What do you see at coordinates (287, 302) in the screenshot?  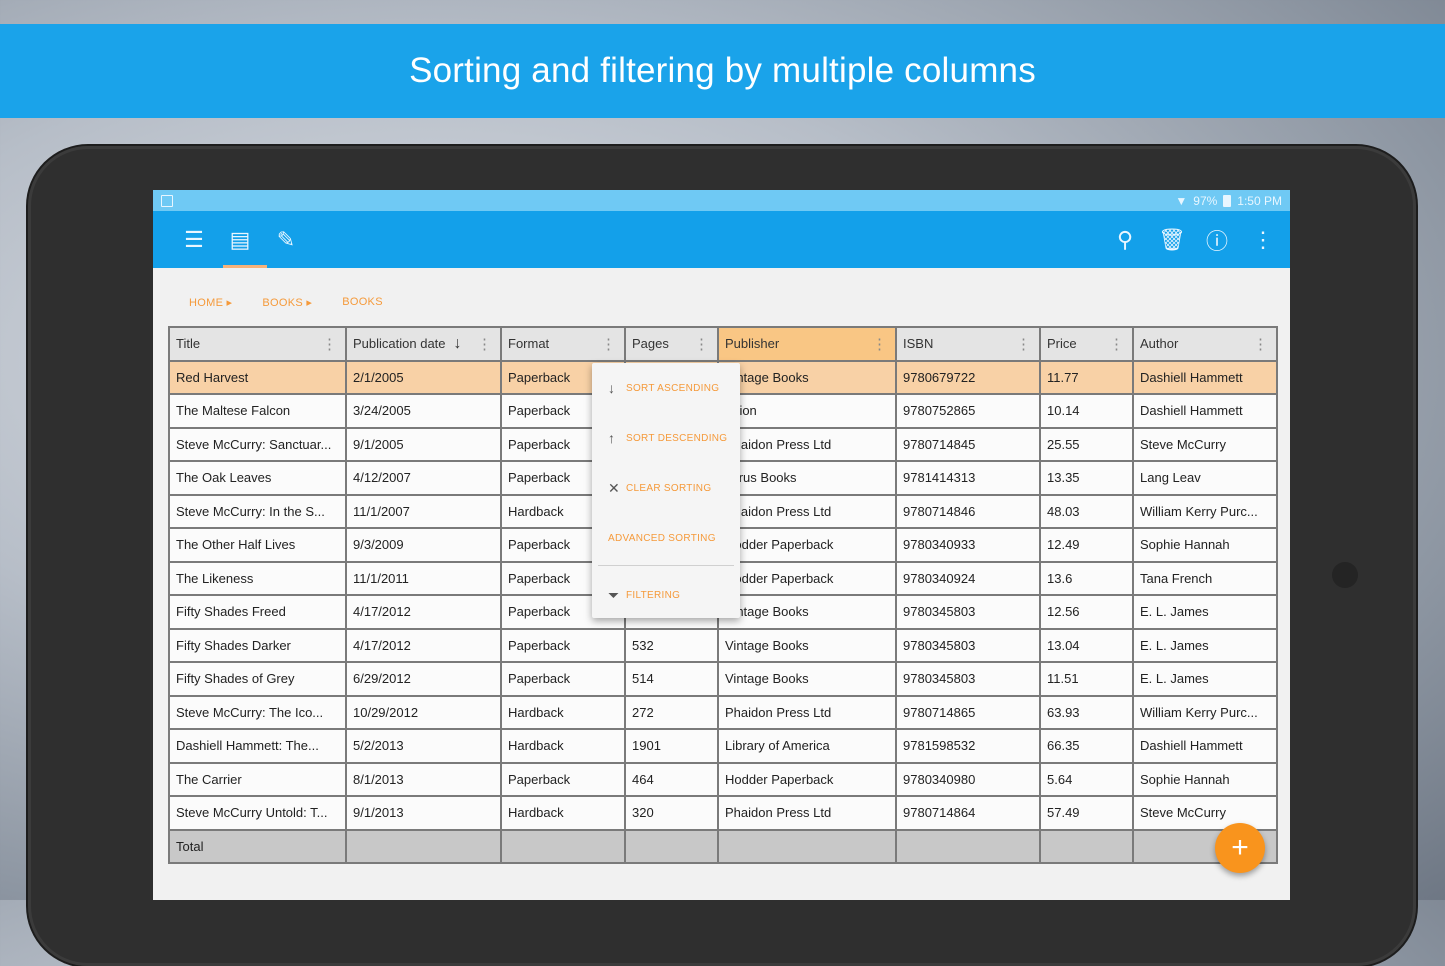 I see `breadcrumb-books: BOOKS ▸` at bounding box center [287, 302].